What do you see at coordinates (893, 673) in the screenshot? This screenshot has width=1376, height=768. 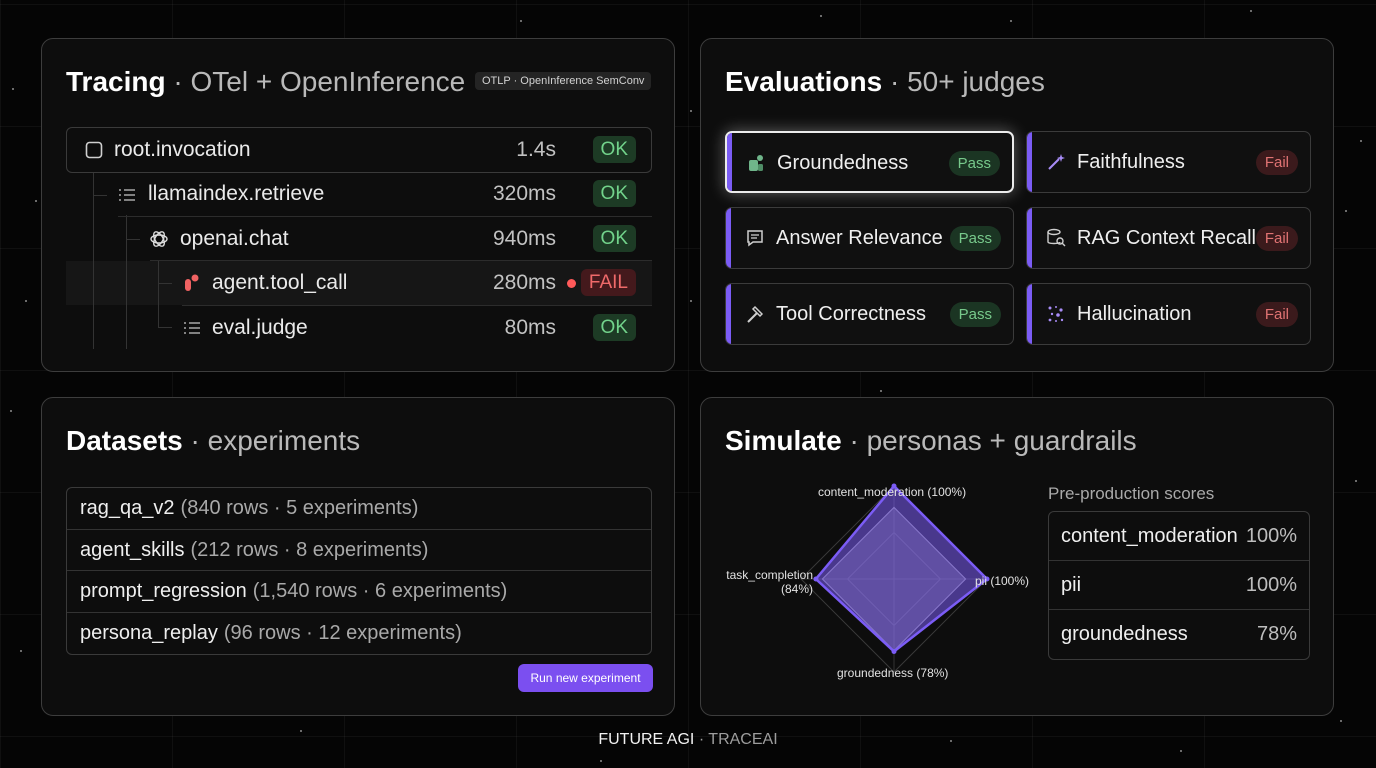 I see `radar-label-bottom: groundedness (78%)` at bounding box center [893, 673].